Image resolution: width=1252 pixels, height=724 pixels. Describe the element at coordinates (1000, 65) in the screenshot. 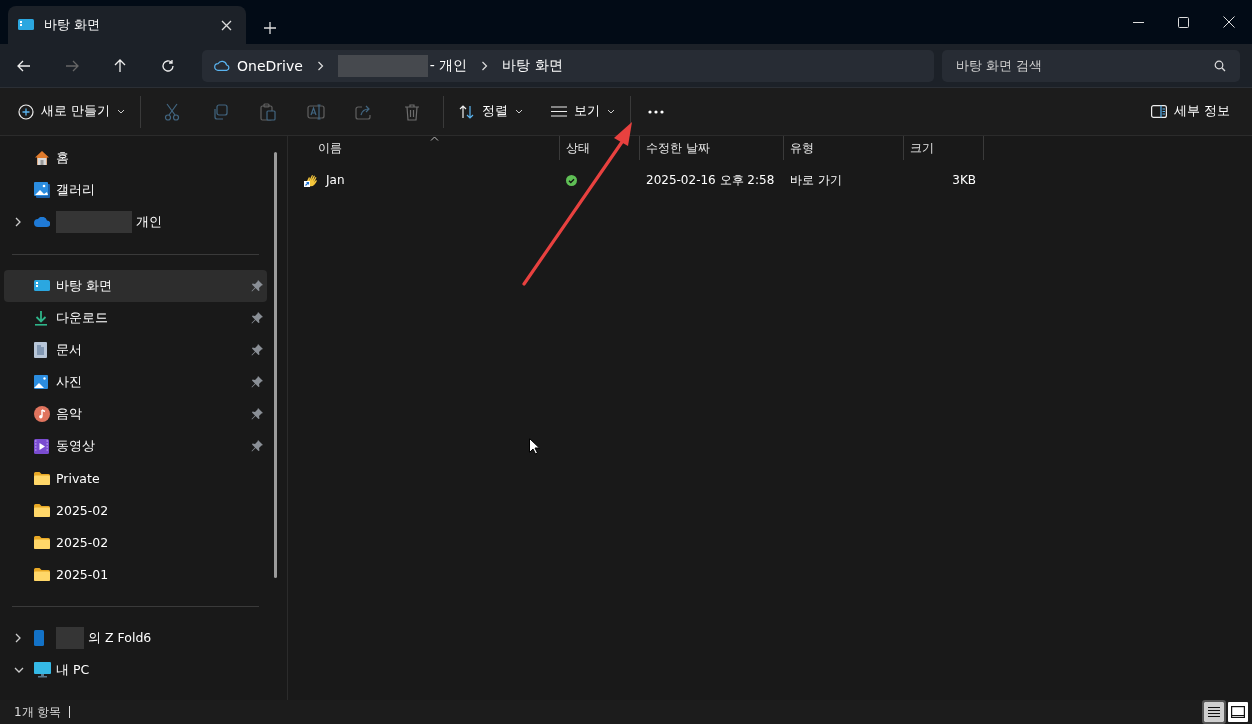

I see `search-placeholder: 바탕 화면 검색` at that location.